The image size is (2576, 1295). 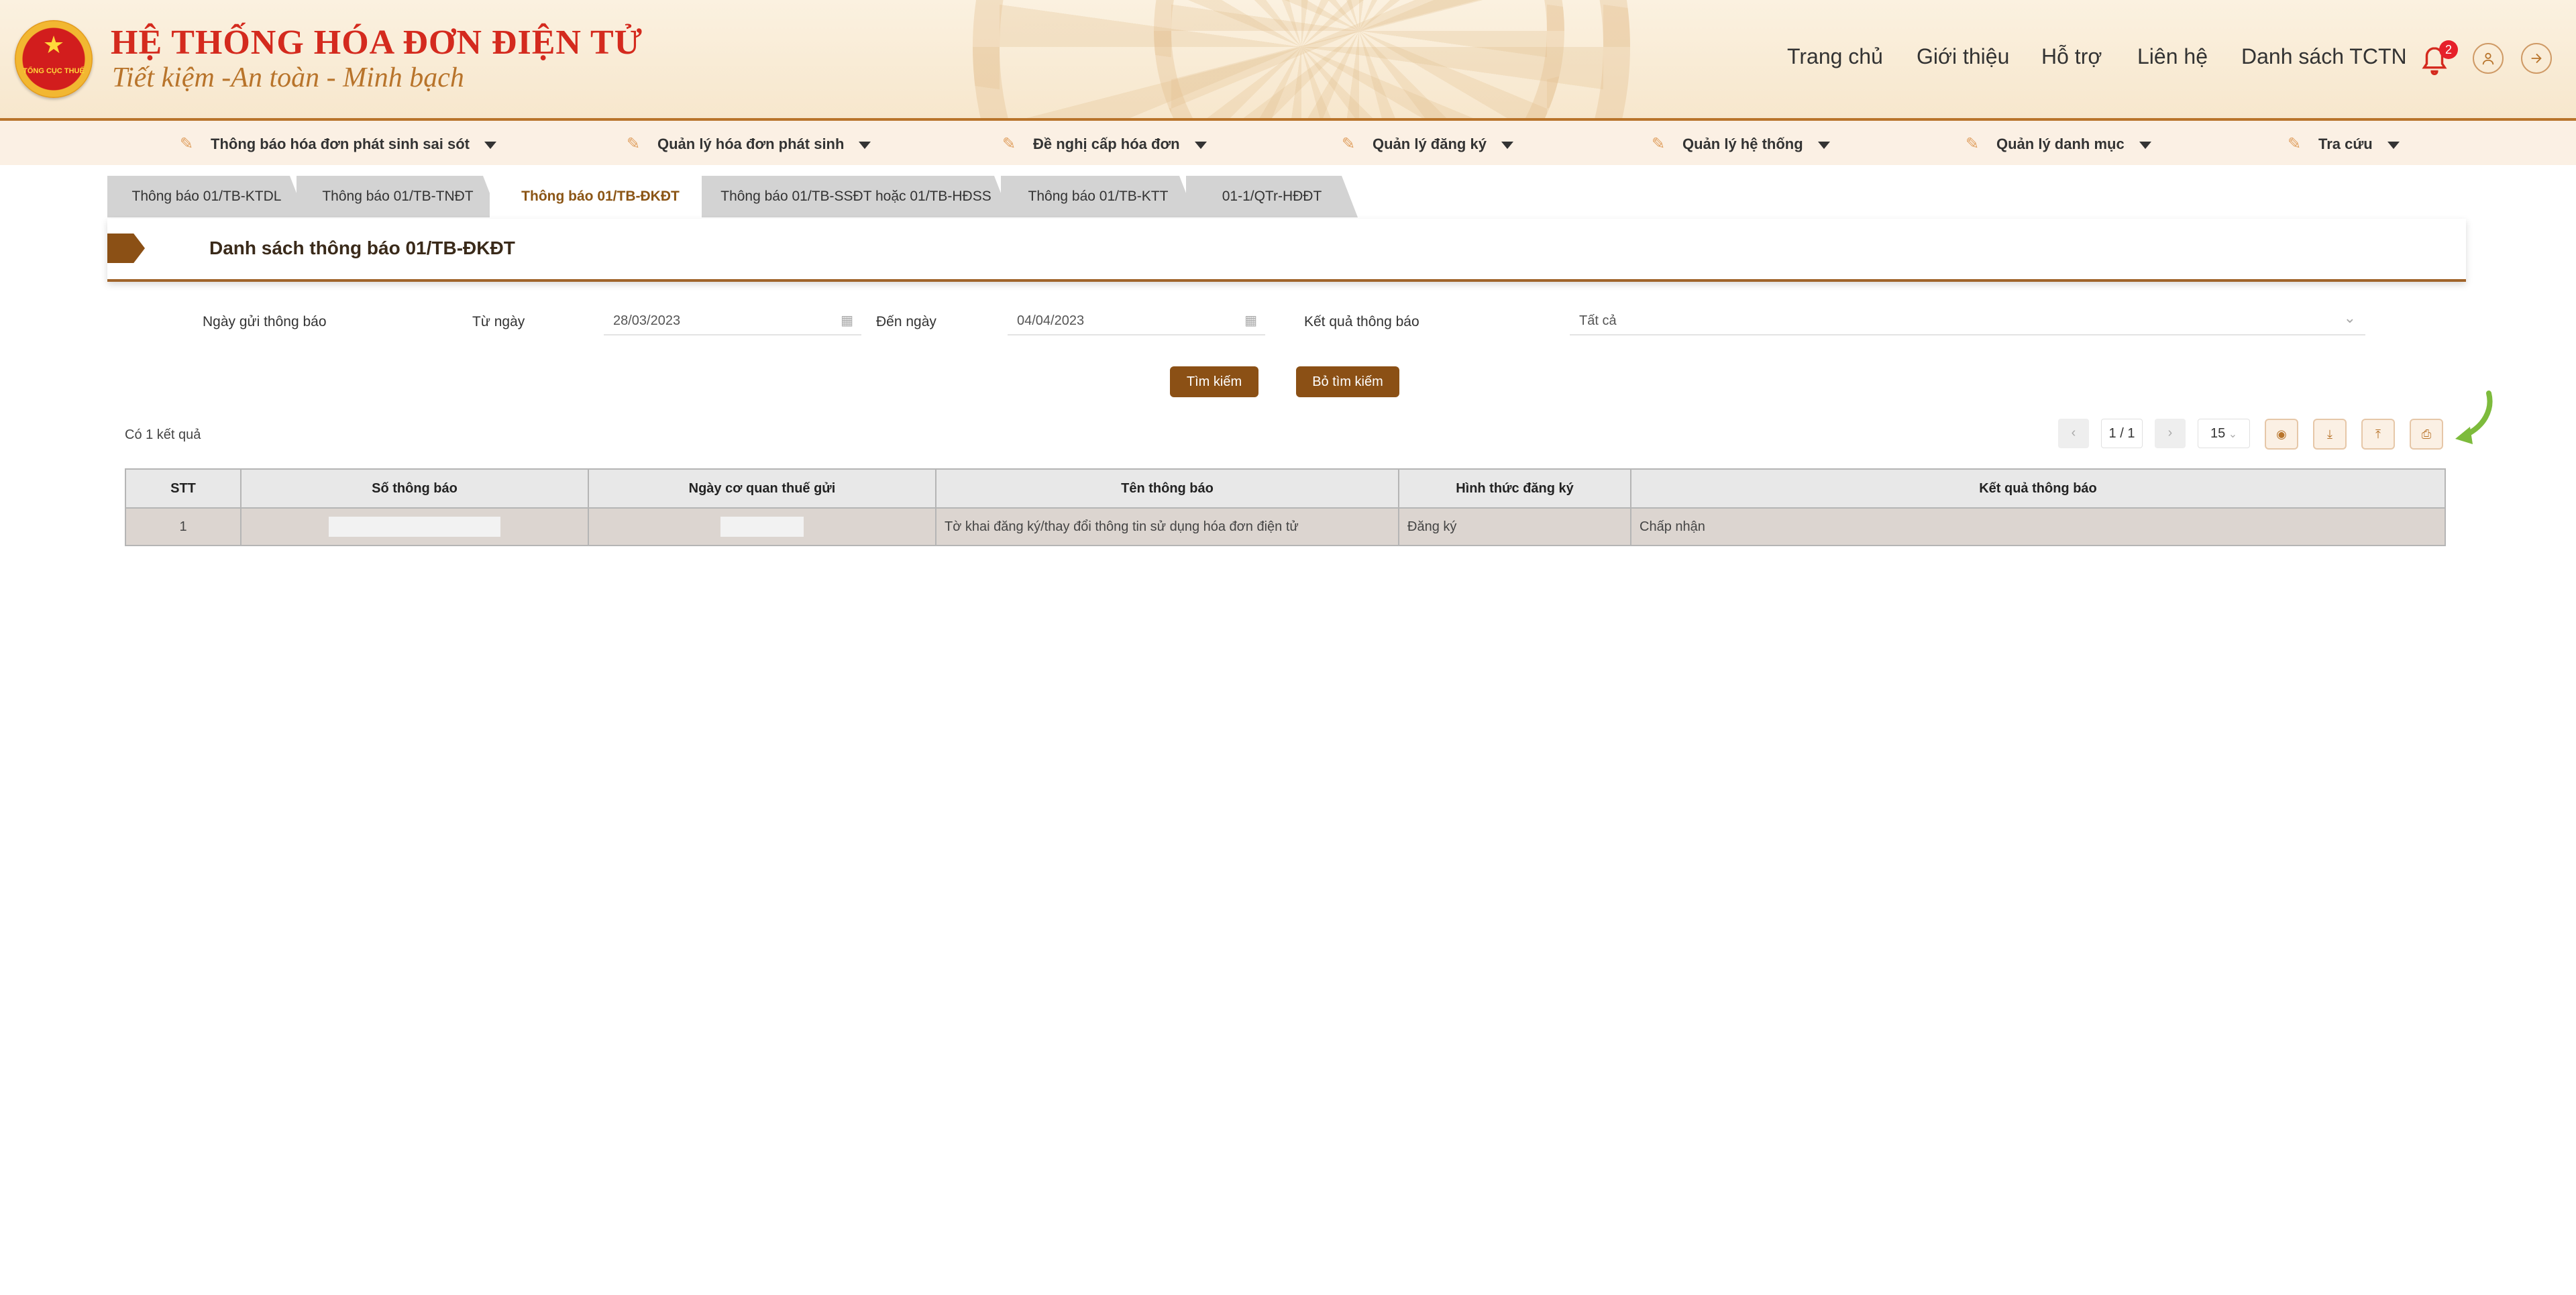 I want to click on export-icon: ⤒, so click(x=2378, y=434).